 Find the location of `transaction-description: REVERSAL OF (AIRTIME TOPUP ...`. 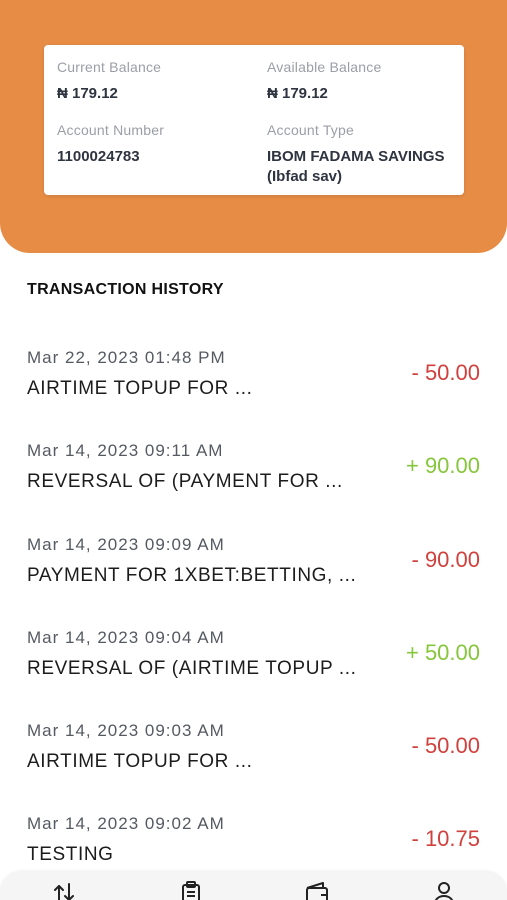

transaction-description: REVERSAL OF (AIRTIME TOPUP ... is located at coordinates (192, 668).